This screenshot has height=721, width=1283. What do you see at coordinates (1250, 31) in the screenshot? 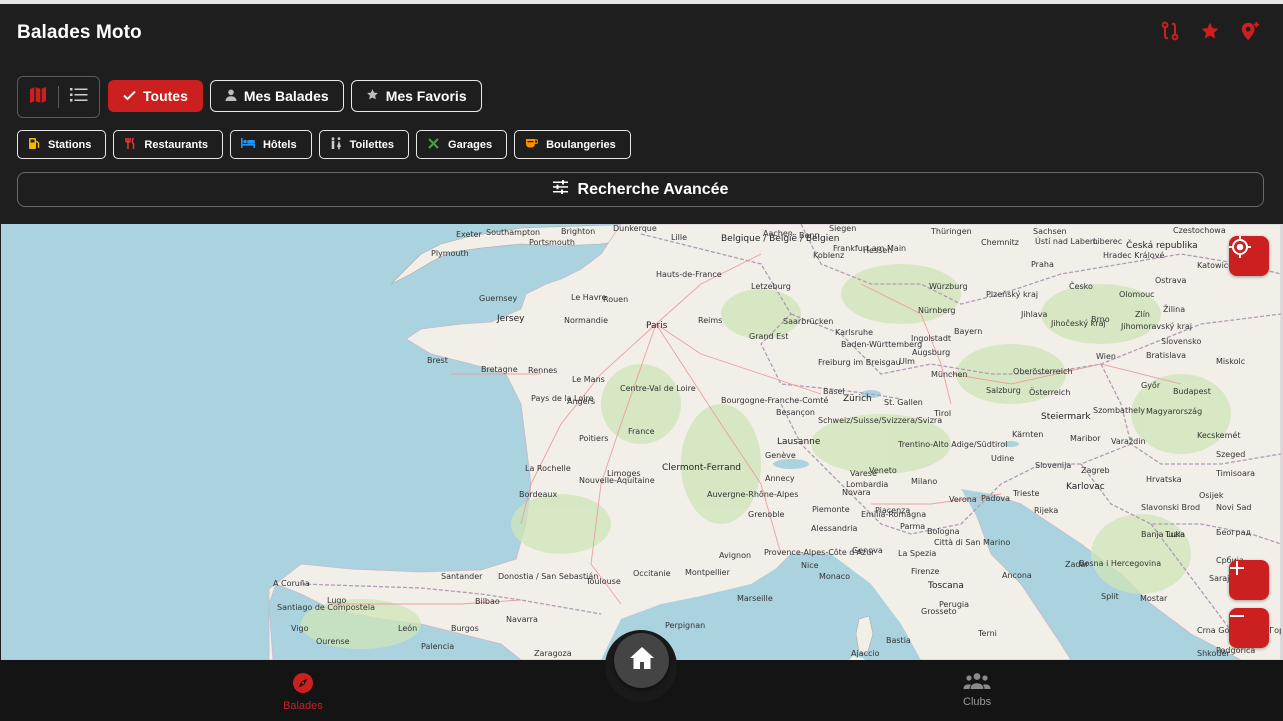
I see `add-location-icon` at bounding box center [1250, 31].